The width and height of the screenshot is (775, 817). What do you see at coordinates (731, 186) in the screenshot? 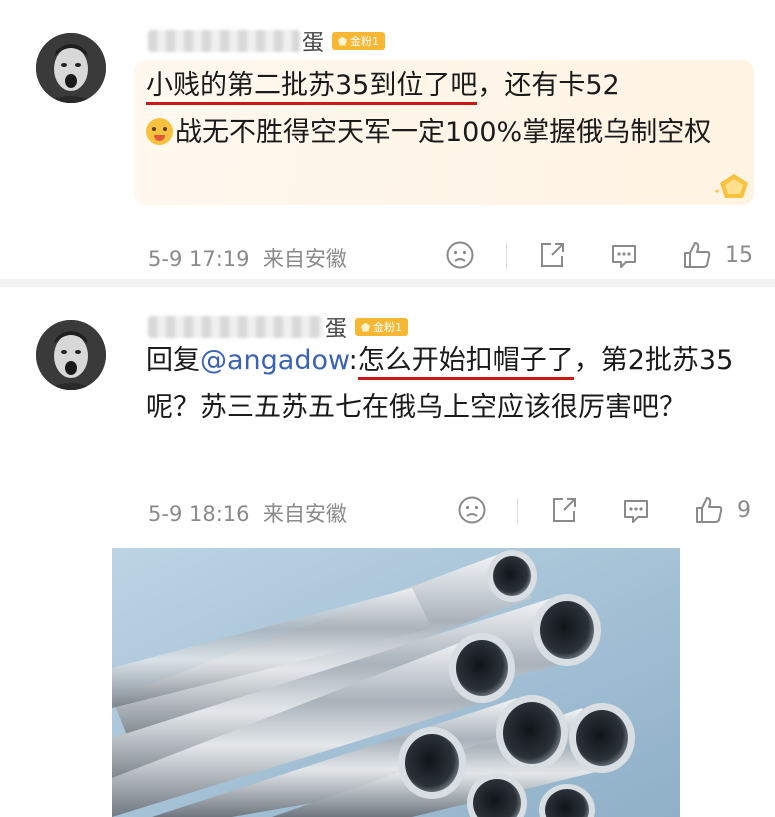
I see `diamond-decoration-icon` at bounding box center [731, 186].